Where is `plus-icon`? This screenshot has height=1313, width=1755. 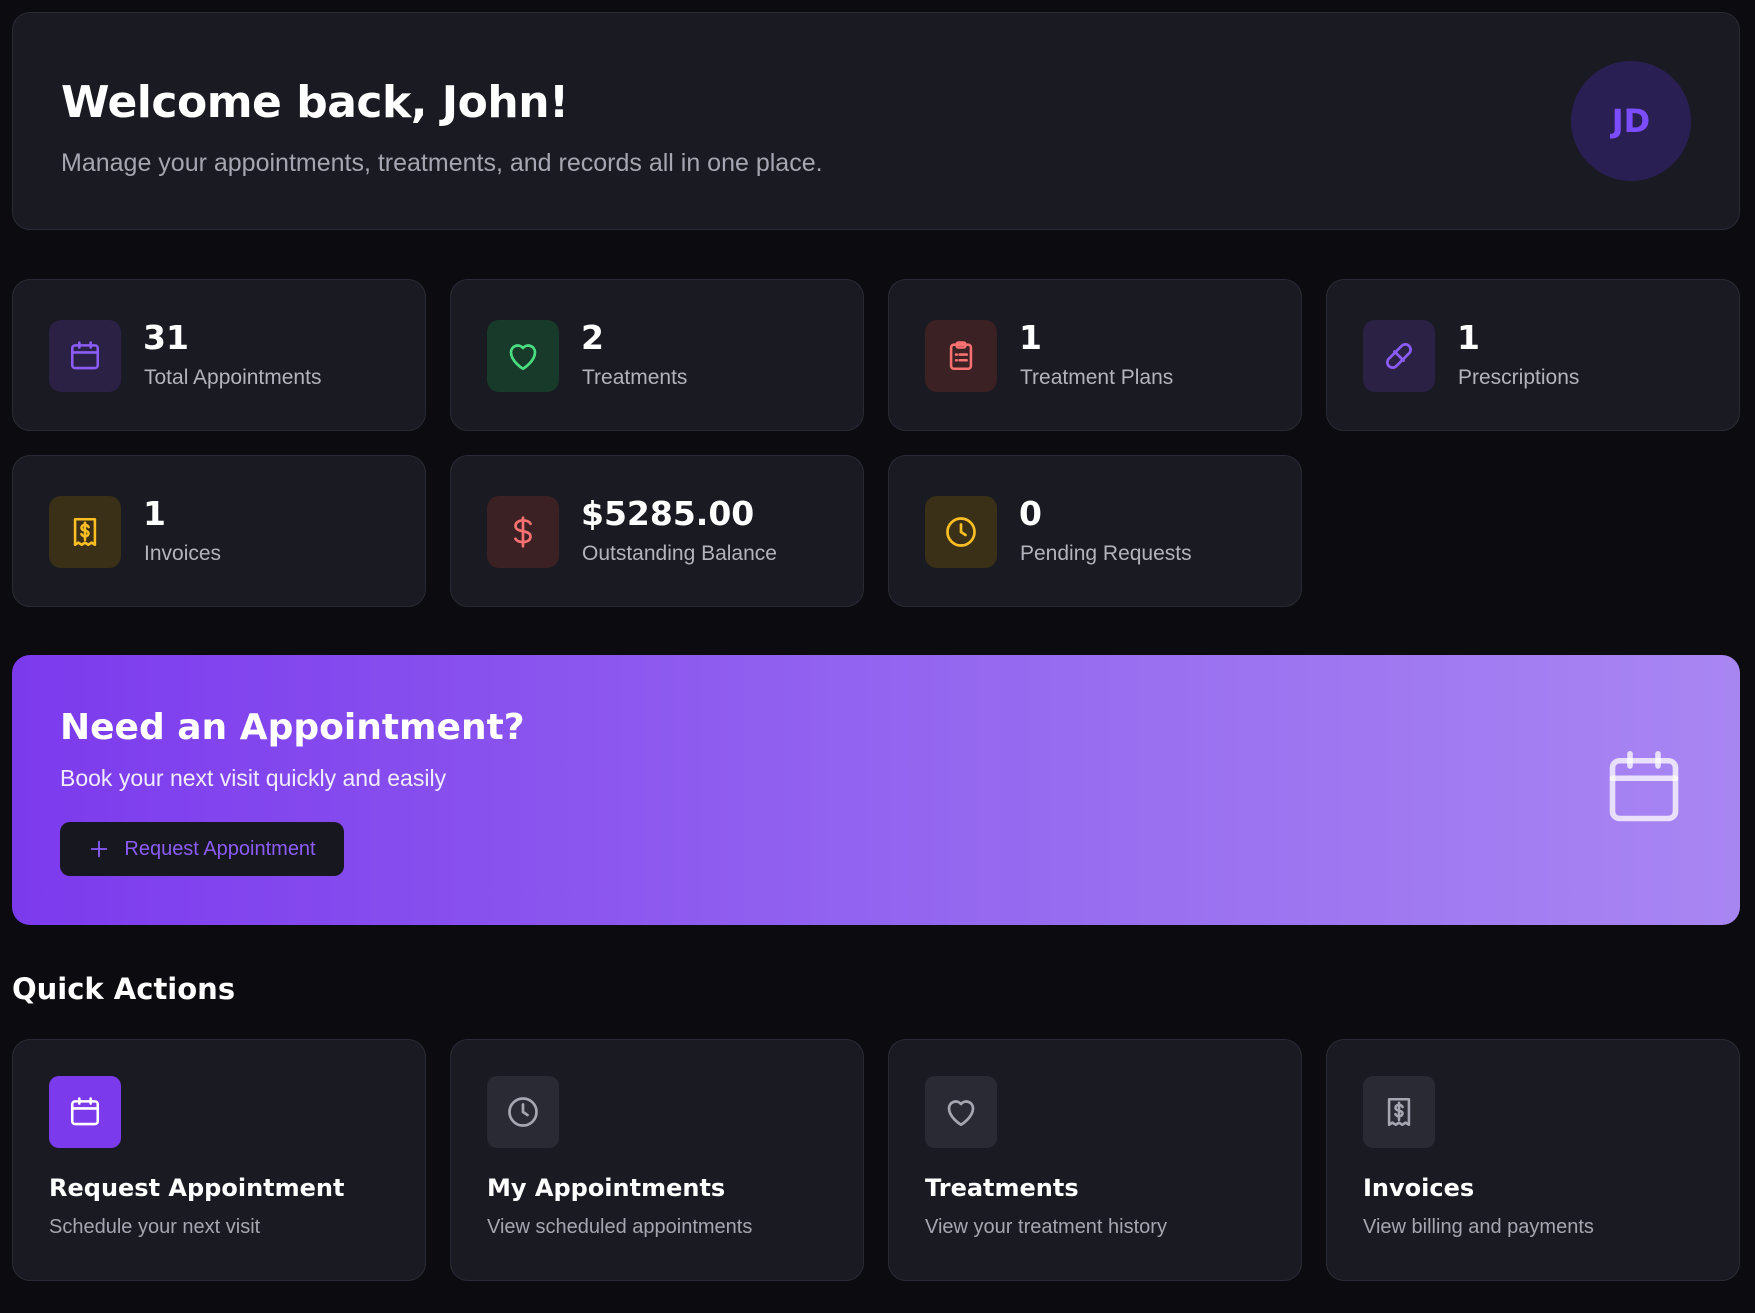
plus-icon is located at coordinates (99, 849).